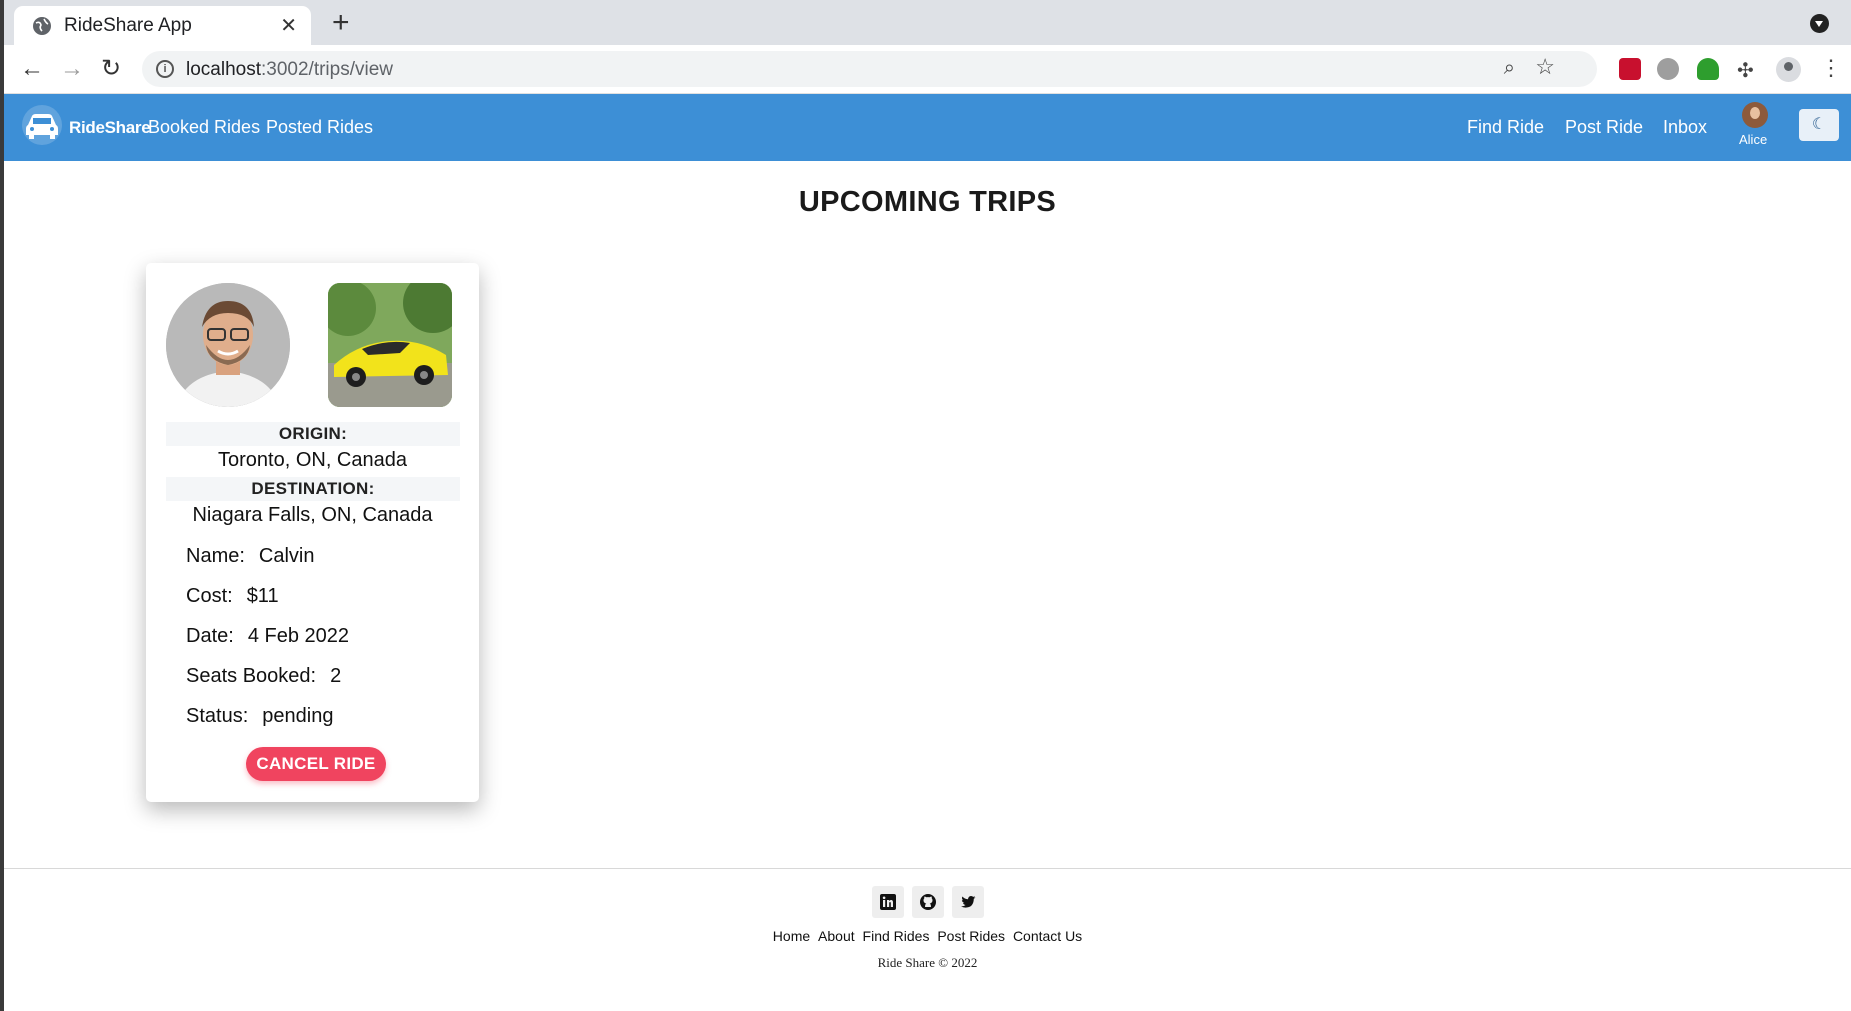 The image size is (1851, 1011). Describe the element at coordinates (896, 936) in the screenshot. I see `footer-link-find-rides: Find Rides` at that location.